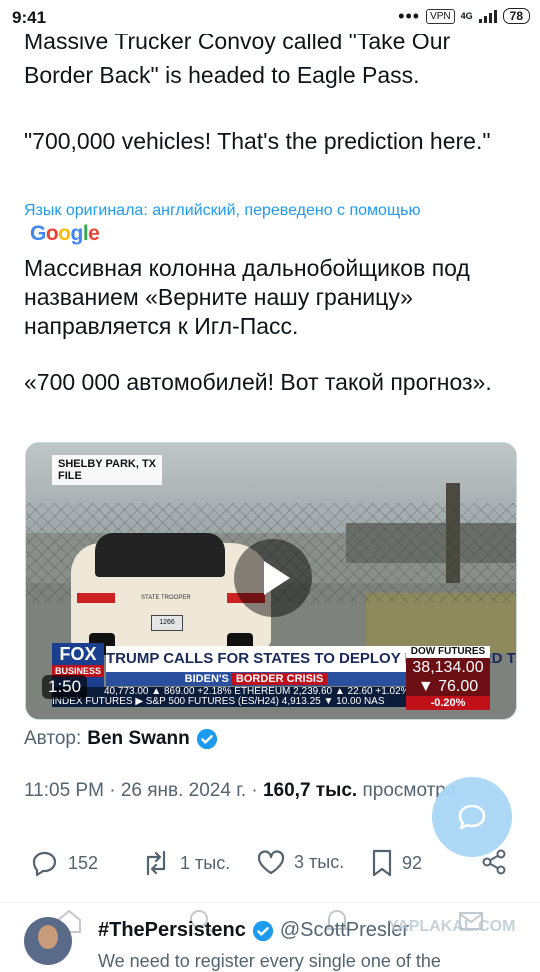 The image size is (540, 972). Describe the element at coordinates (273, 578) in the screenshot. I see `play-button` at that location.